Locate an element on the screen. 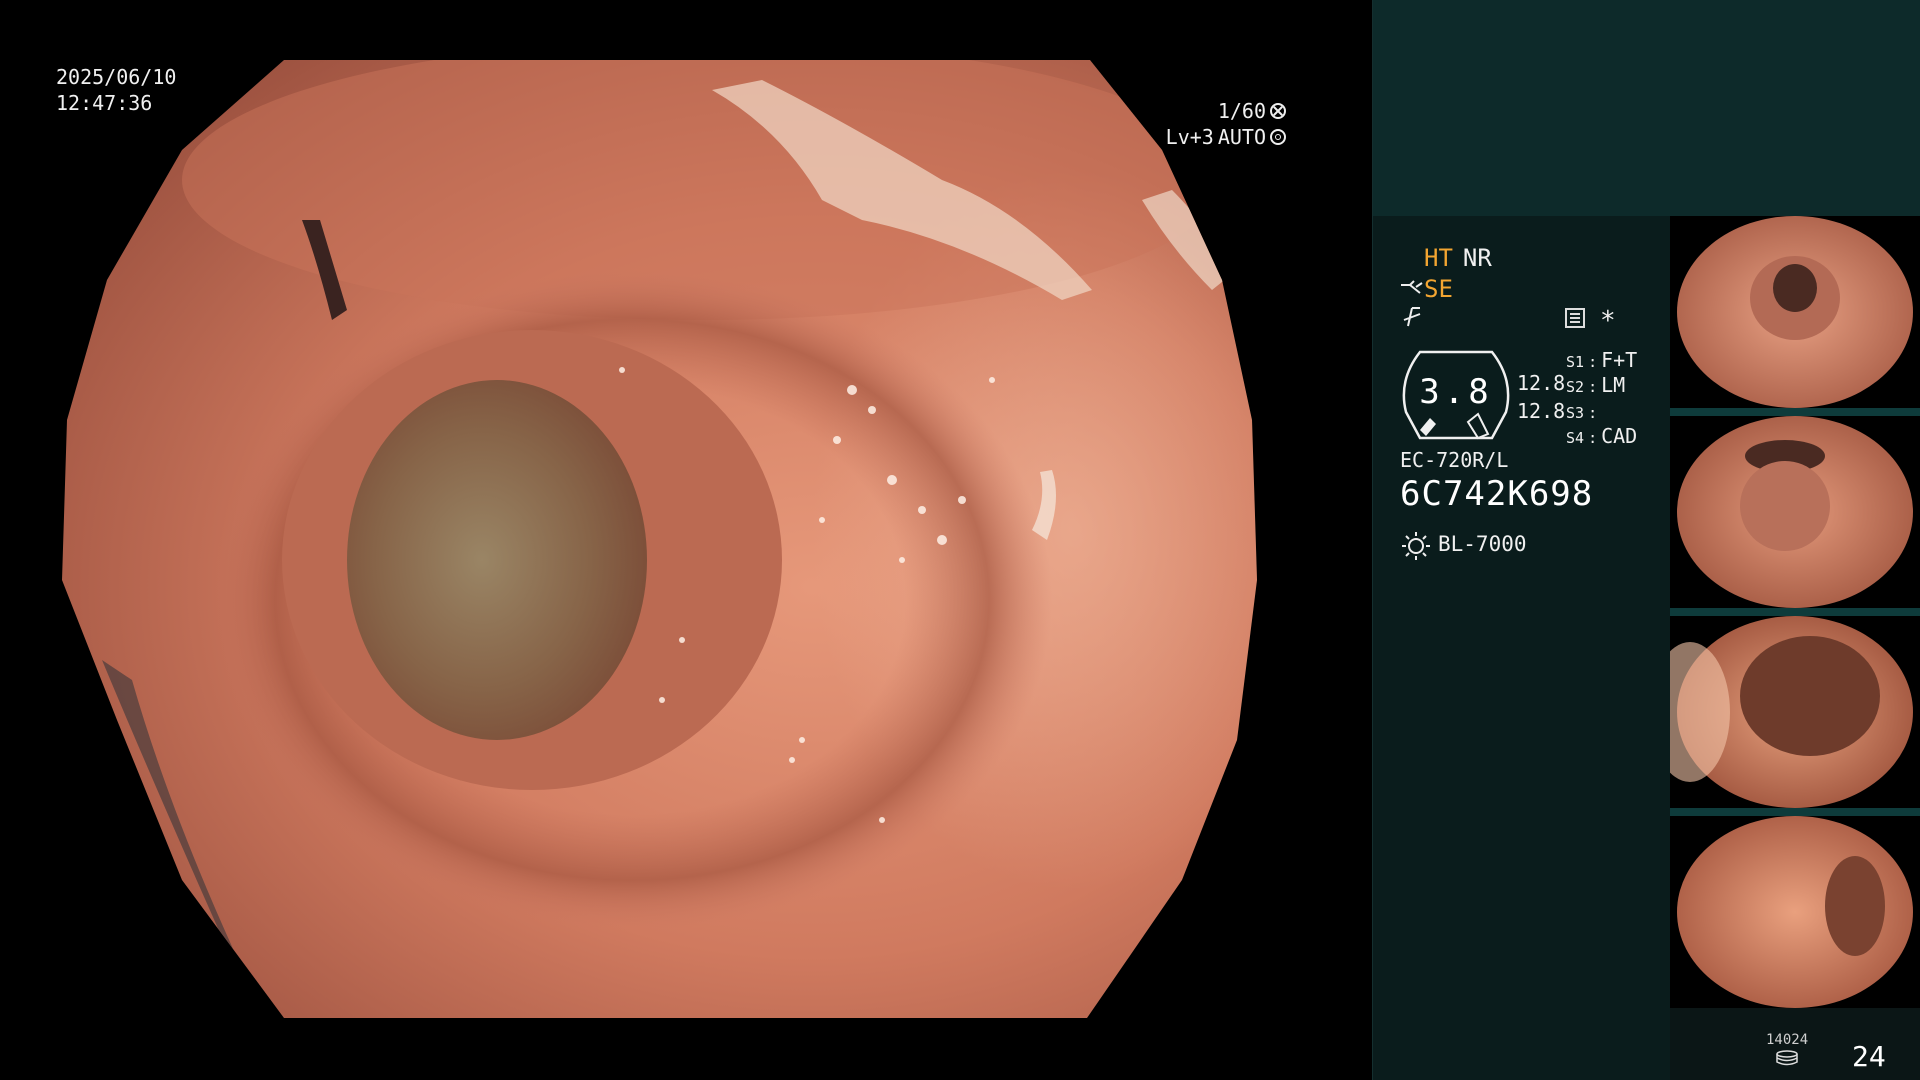 The width and height of the screenshot is (1920, 1080). menu-list-icon is located at coordinates (1575, 318).